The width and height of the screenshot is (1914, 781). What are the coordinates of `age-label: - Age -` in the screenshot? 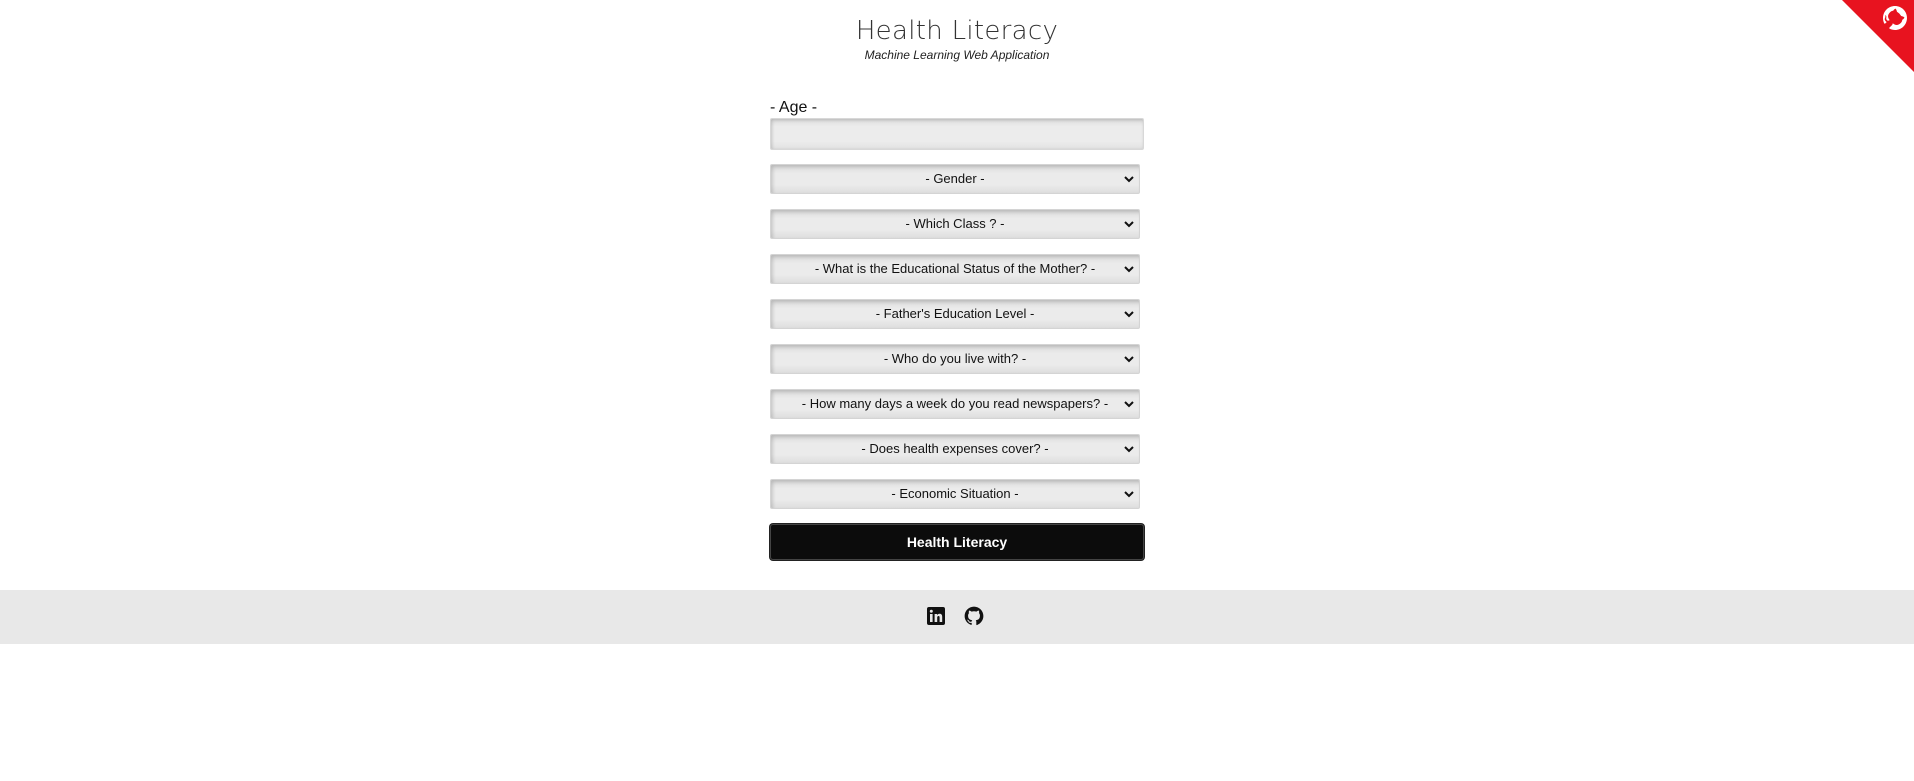 It's located at (794, 107).